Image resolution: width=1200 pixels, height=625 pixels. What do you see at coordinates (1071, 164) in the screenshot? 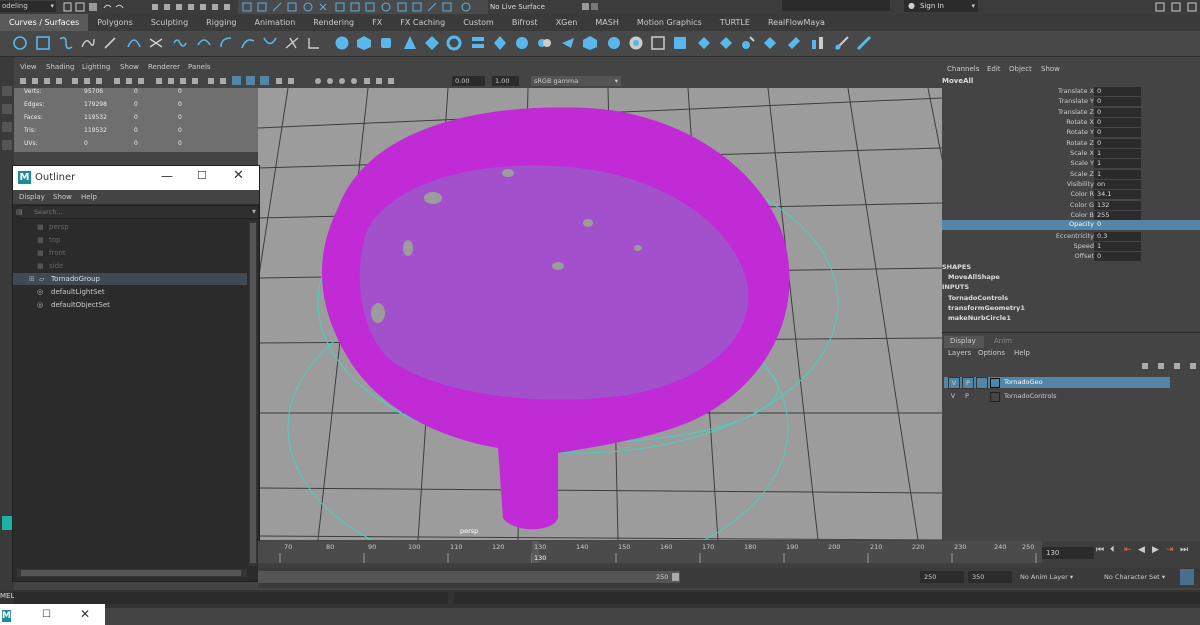
I see `channel-row: Scale Y1` at bounding box center [1071, 164].